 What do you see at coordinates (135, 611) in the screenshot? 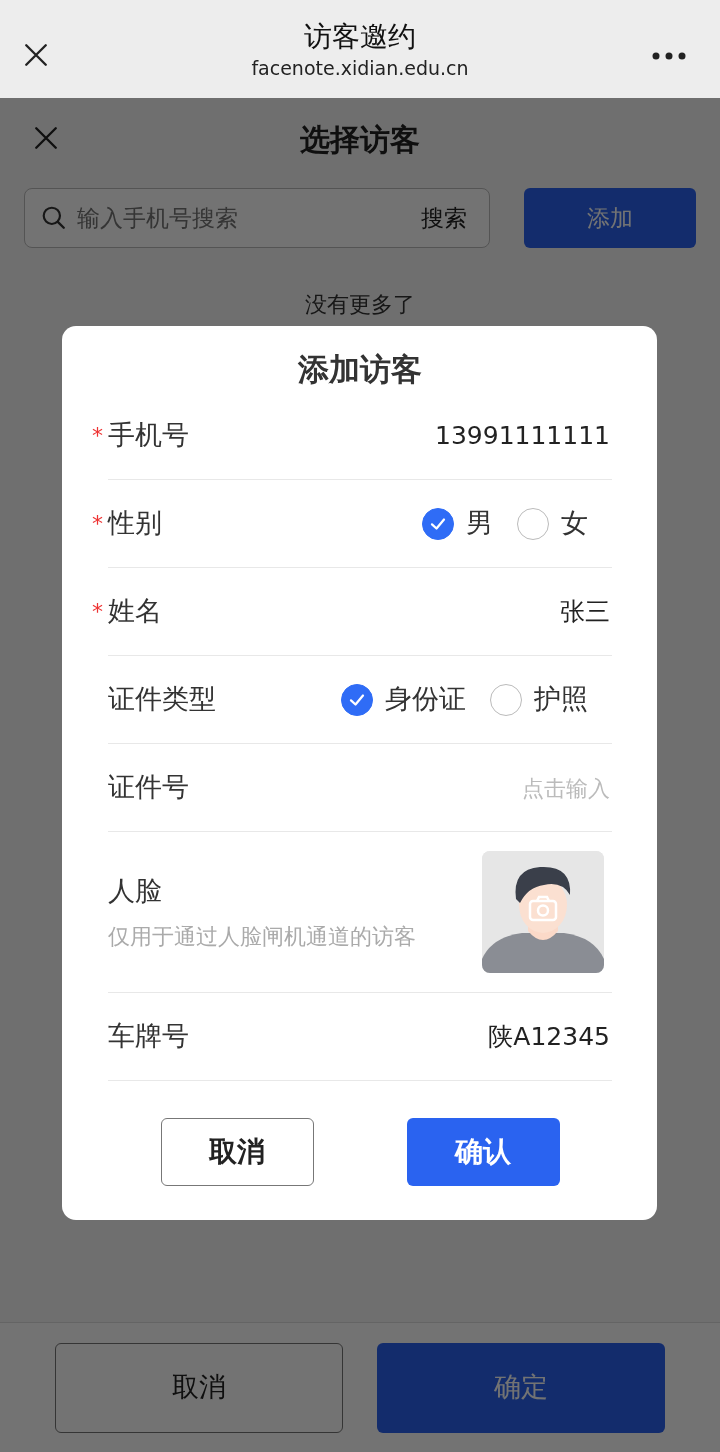
I see `field-label: 姓名` at bounding box center [135, 611].